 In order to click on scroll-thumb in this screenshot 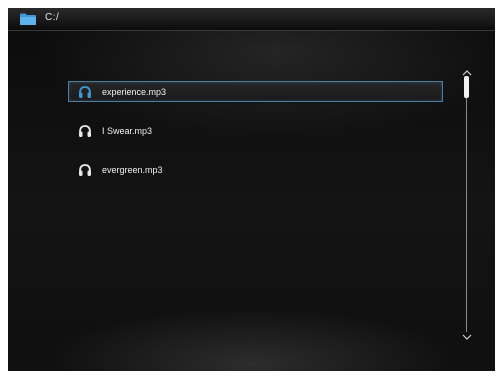, I will do `click(466, 87)`.